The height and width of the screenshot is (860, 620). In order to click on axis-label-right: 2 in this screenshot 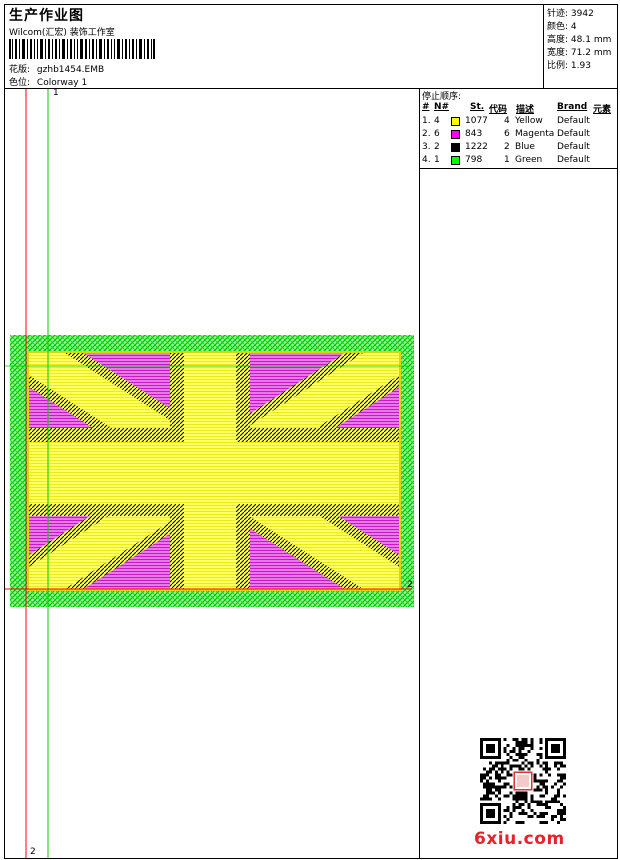, I will do `click(410, 585)`.